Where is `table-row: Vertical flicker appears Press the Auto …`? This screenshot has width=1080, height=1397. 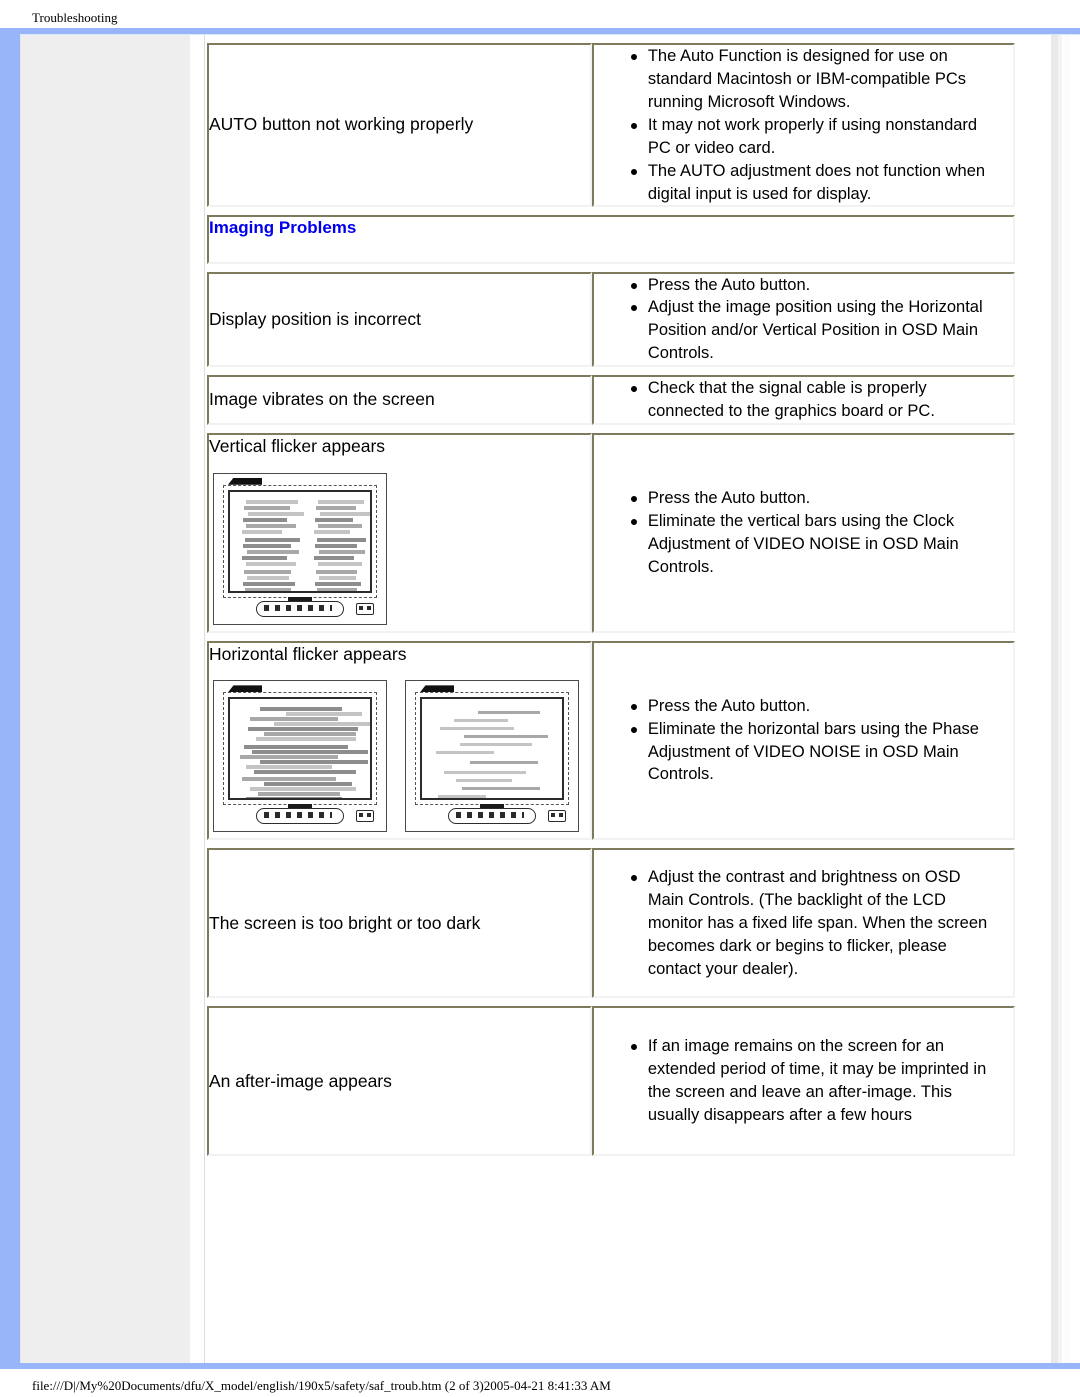 table-row: Vertical flicker appears Press the Auto … is located at coordinates (611, 533).